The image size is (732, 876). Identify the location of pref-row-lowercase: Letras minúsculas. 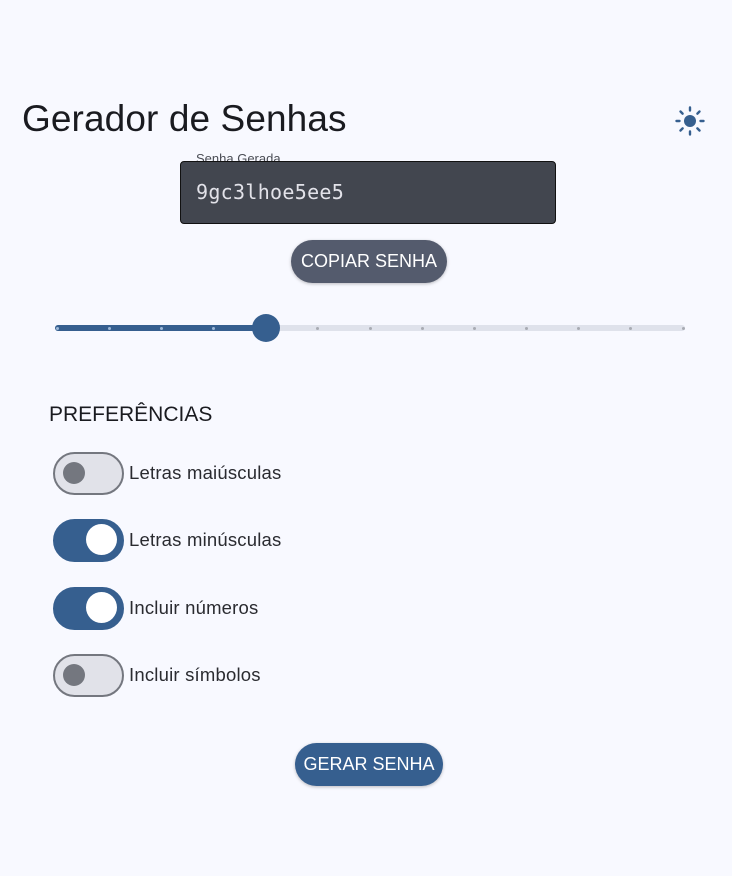
(167, 540).